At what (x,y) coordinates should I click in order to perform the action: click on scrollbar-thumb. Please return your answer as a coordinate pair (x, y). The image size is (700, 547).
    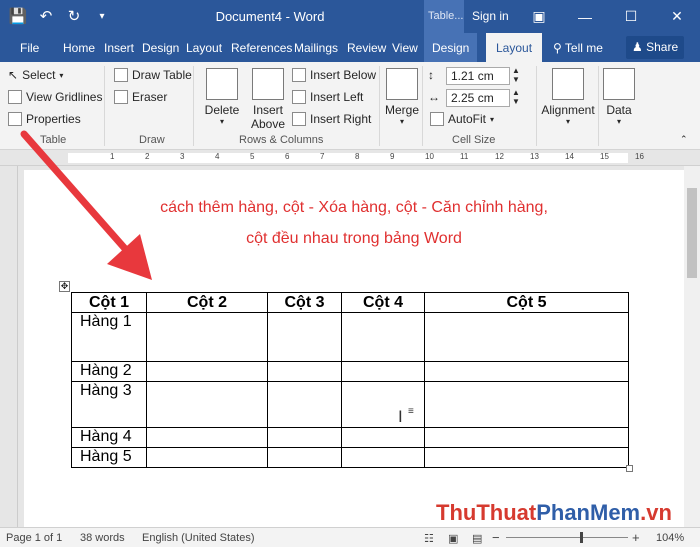
    Looking at the image, I should click on (692, 233).